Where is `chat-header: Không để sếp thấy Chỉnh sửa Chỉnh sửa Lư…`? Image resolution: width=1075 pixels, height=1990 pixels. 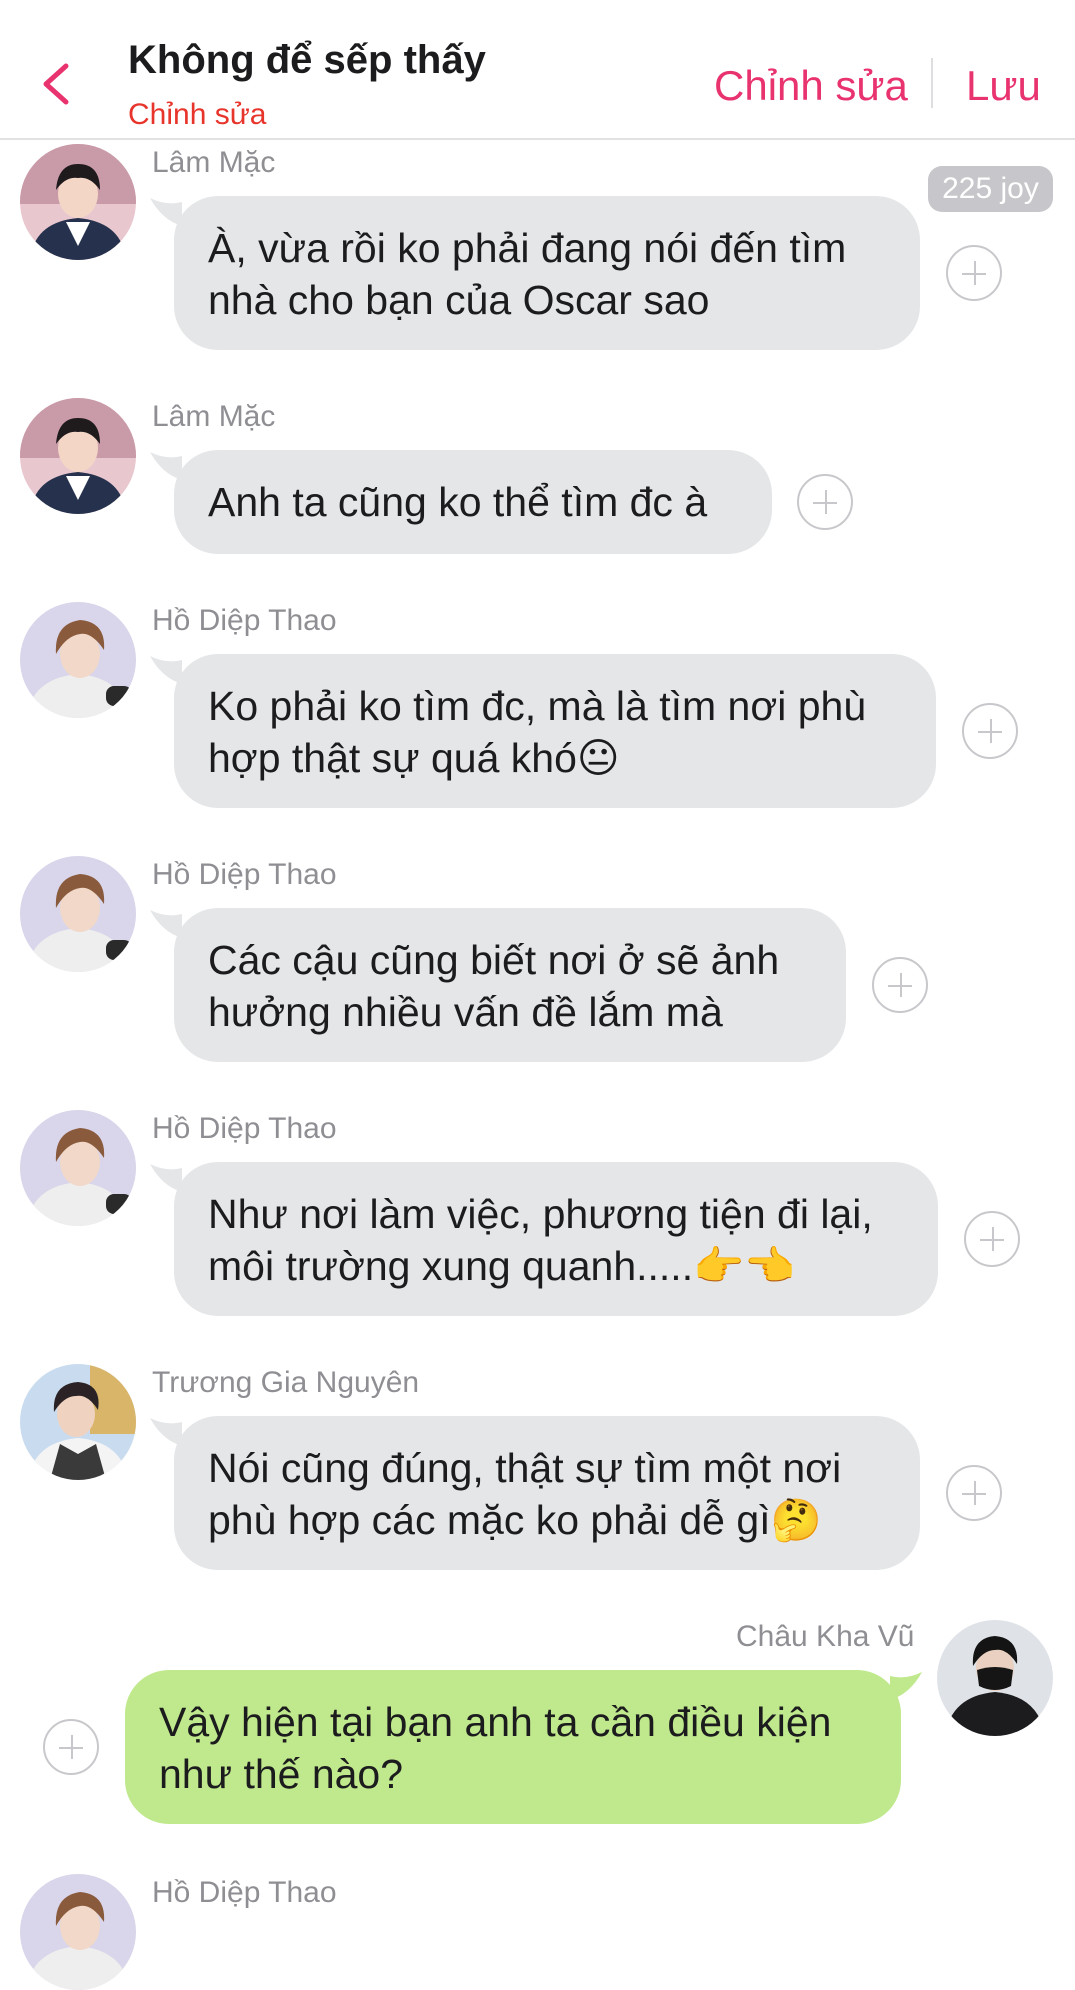
chat-header: Không để sếp thấy Chỉnh sửa Chỉnh sửa Lư… is located at coordinates (537, 70).